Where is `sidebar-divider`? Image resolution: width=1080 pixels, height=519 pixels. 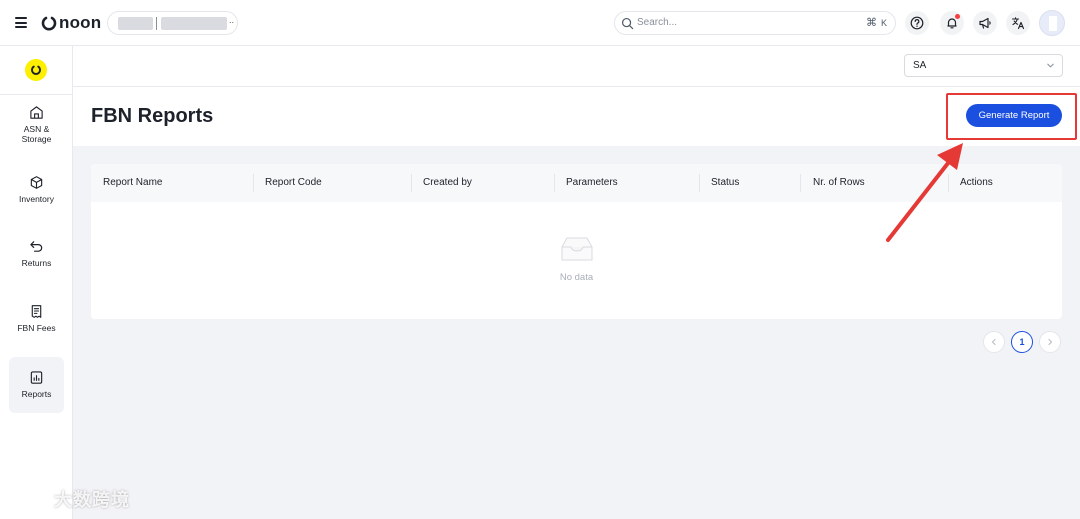
sidebar-divider is located at coordinates (36, 94).